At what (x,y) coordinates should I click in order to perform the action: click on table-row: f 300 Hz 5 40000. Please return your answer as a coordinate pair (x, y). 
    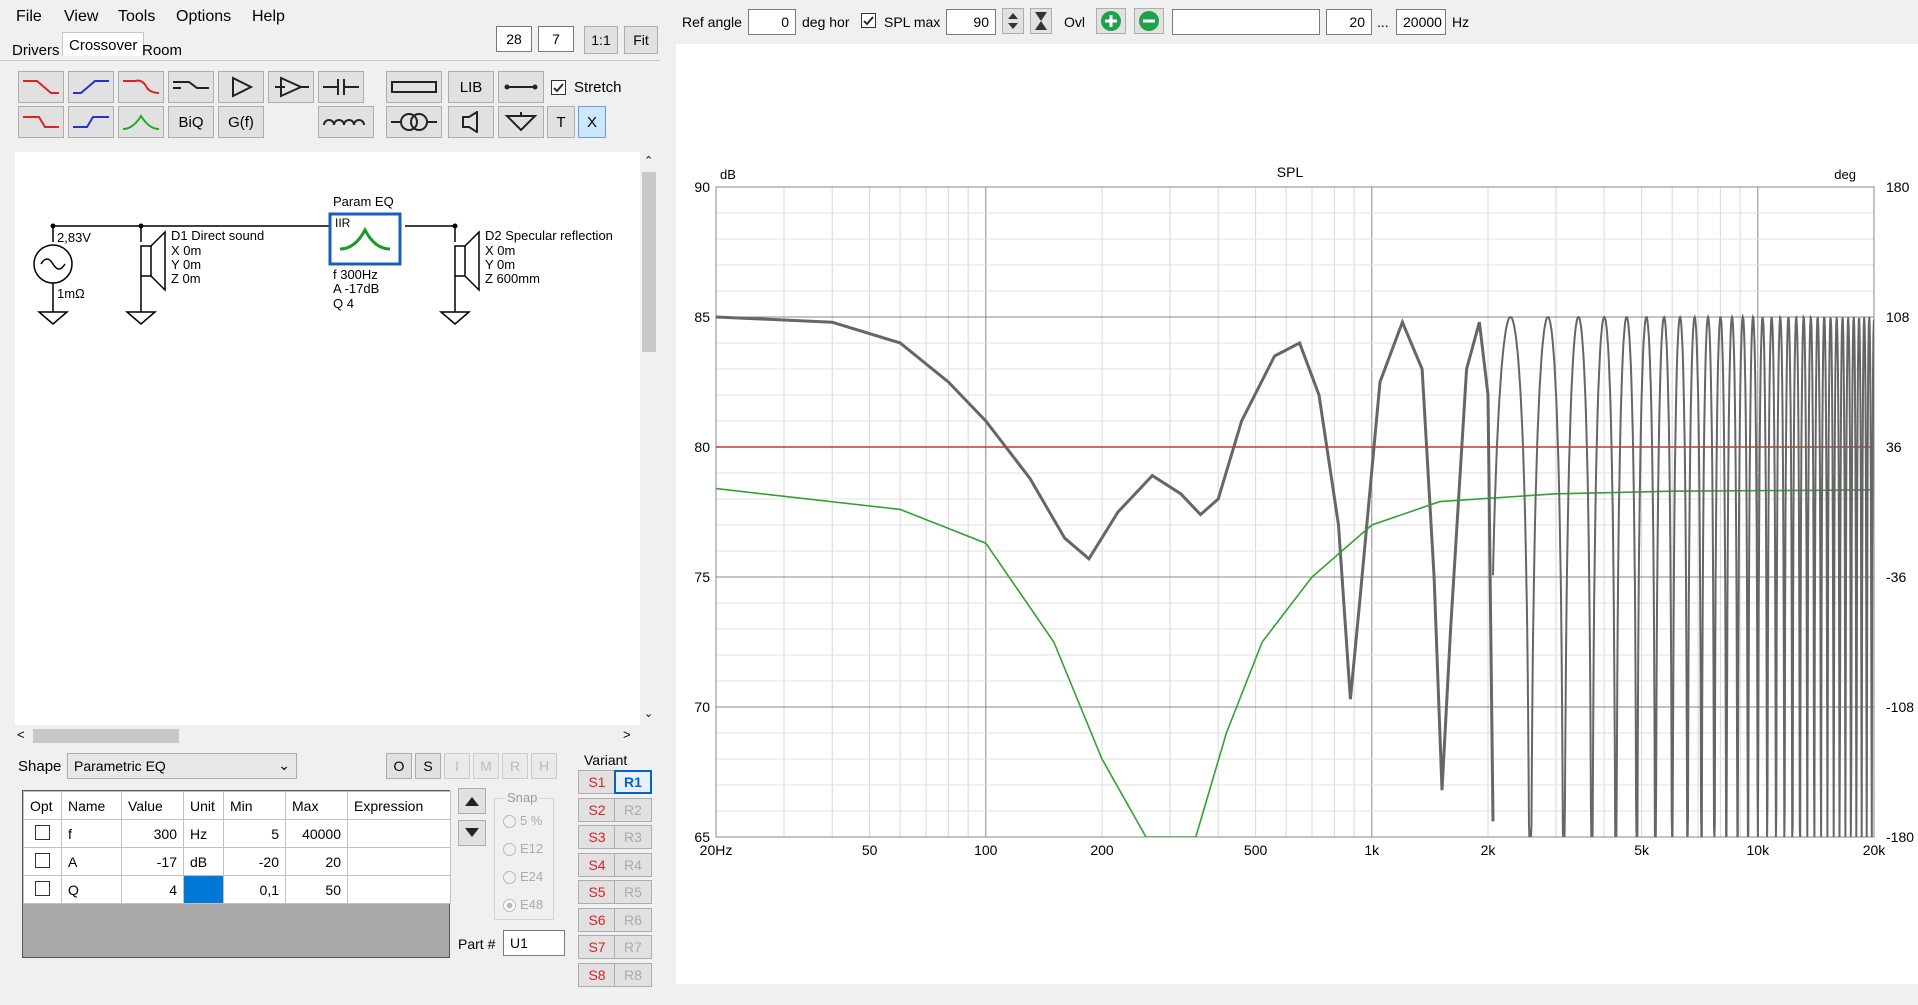
    Looking at the image, I should click on (237, 833).